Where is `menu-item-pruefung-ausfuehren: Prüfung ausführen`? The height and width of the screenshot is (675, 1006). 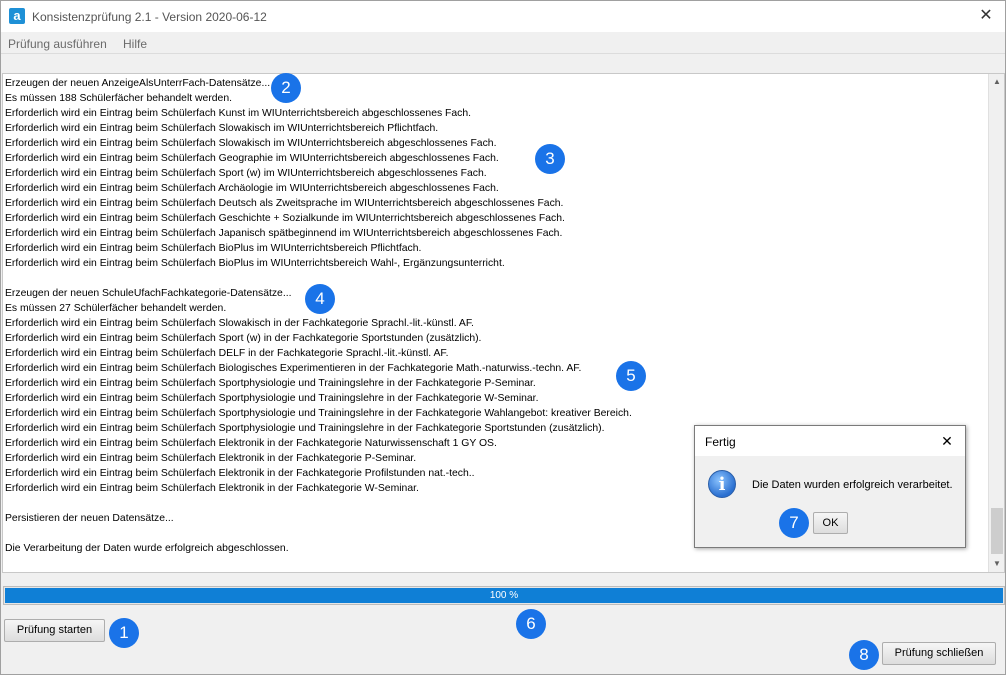 menu-item-pruefung-ausfuehren: Prüfung ausführen is located at coordinates (57, 44).